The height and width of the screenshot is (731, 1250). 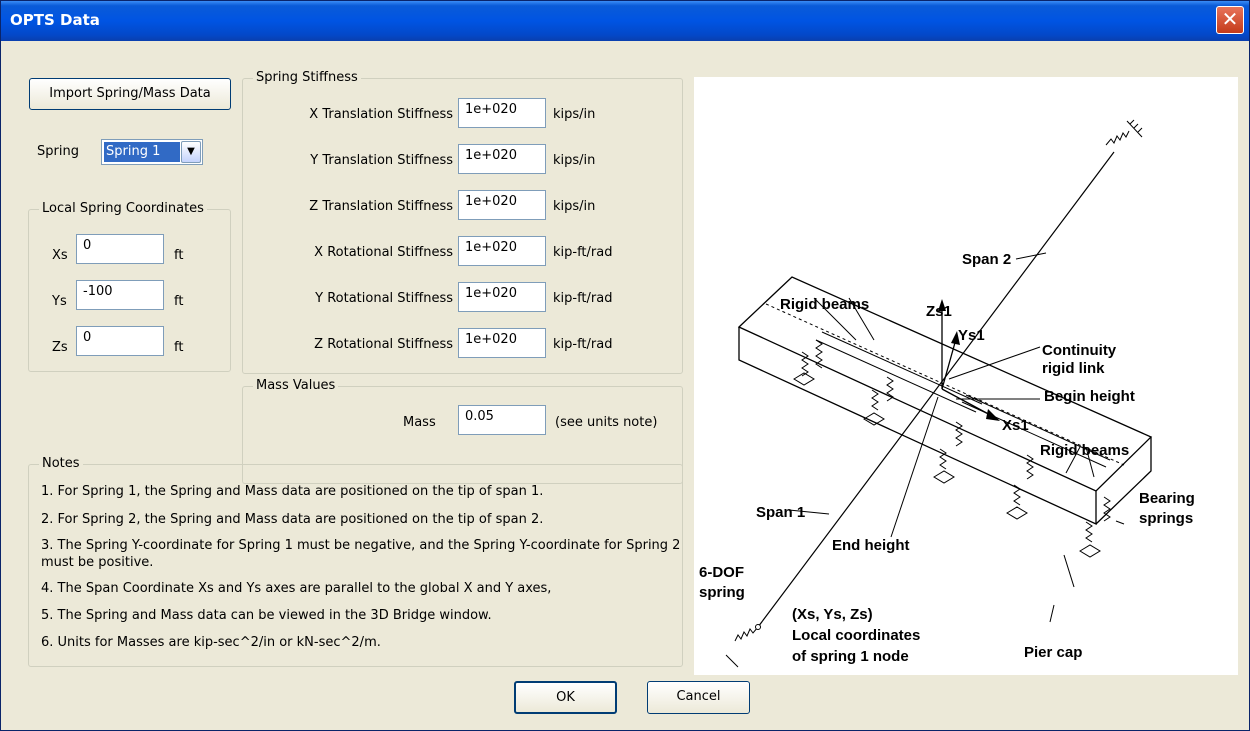 What do you see at coordinates (856, 635) in the screenshot?
I see `label-coords-2: Local coordinates` at bounding box center [856, 635].